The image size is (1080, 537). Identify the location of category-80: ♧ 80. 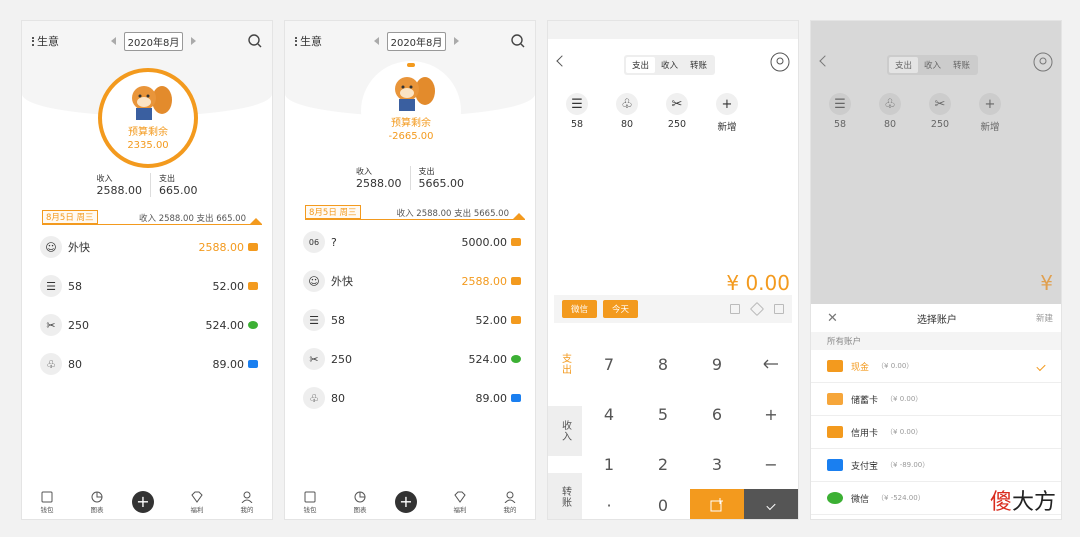
(627, 113).